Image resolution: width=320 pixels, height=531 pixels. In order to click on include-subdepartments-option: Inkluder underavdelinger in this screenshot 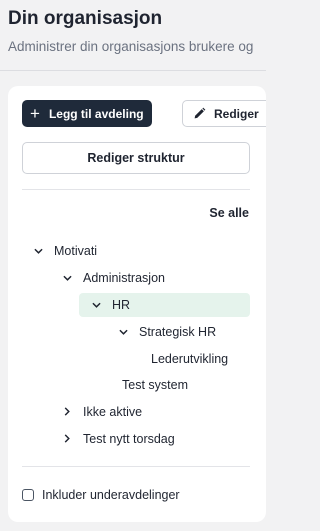, I will do `click(101, 495)`.